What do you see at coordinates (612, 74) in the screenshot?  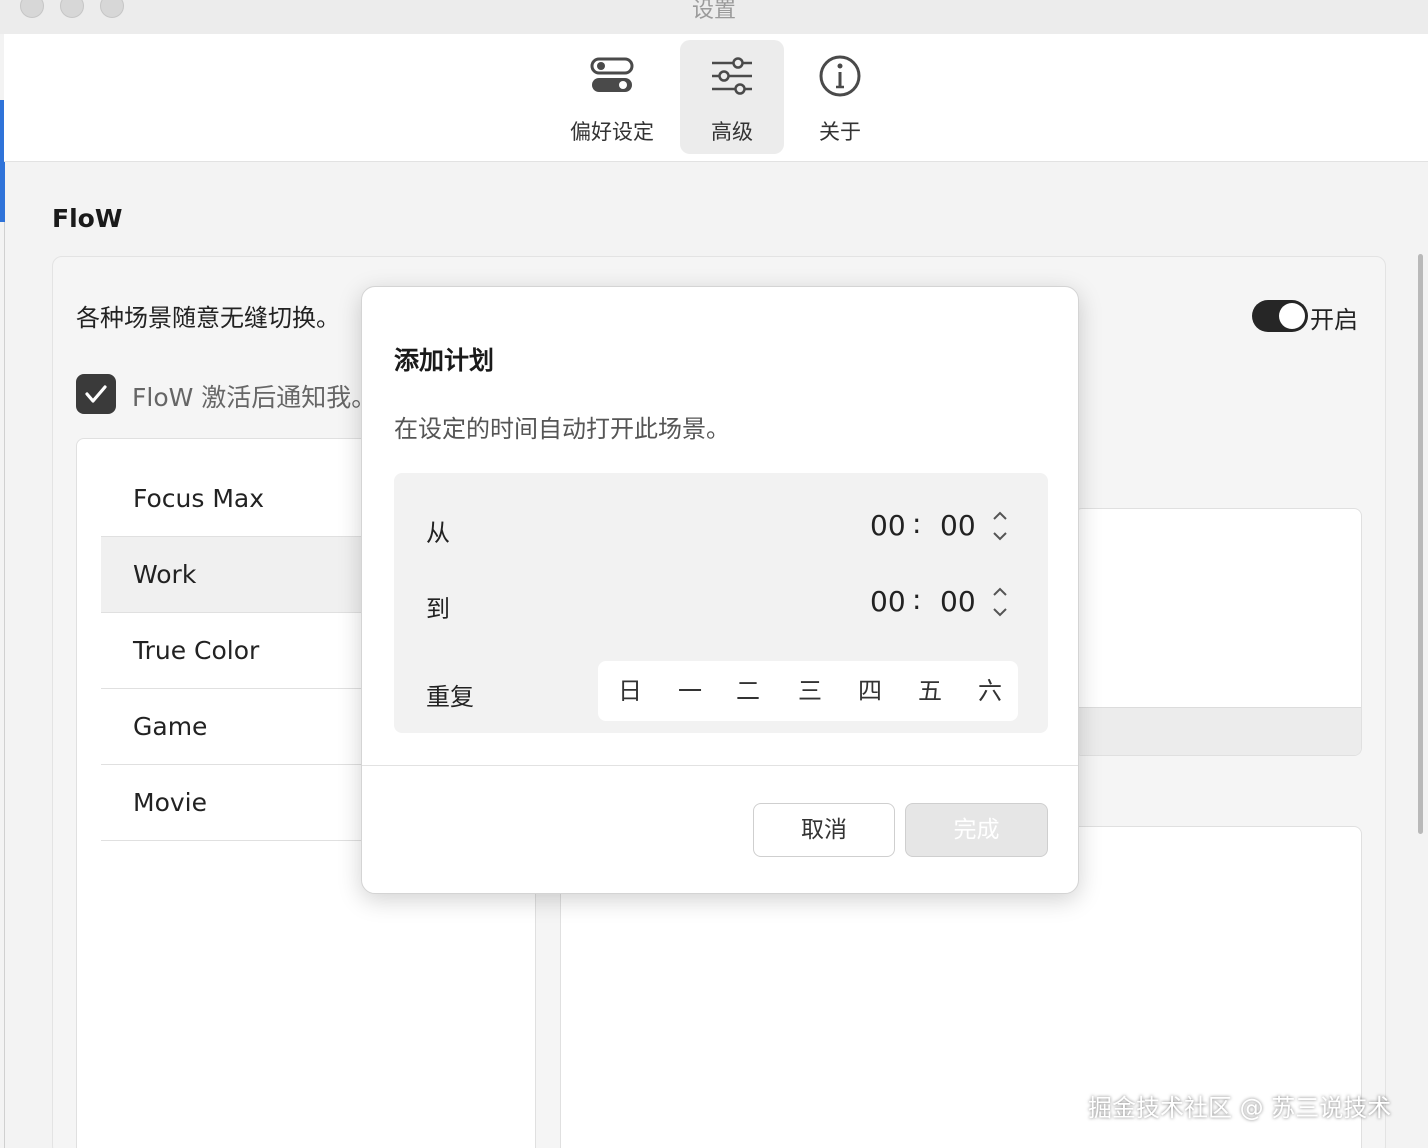 I see `toggles-icon` at bounding box center [612, 74].